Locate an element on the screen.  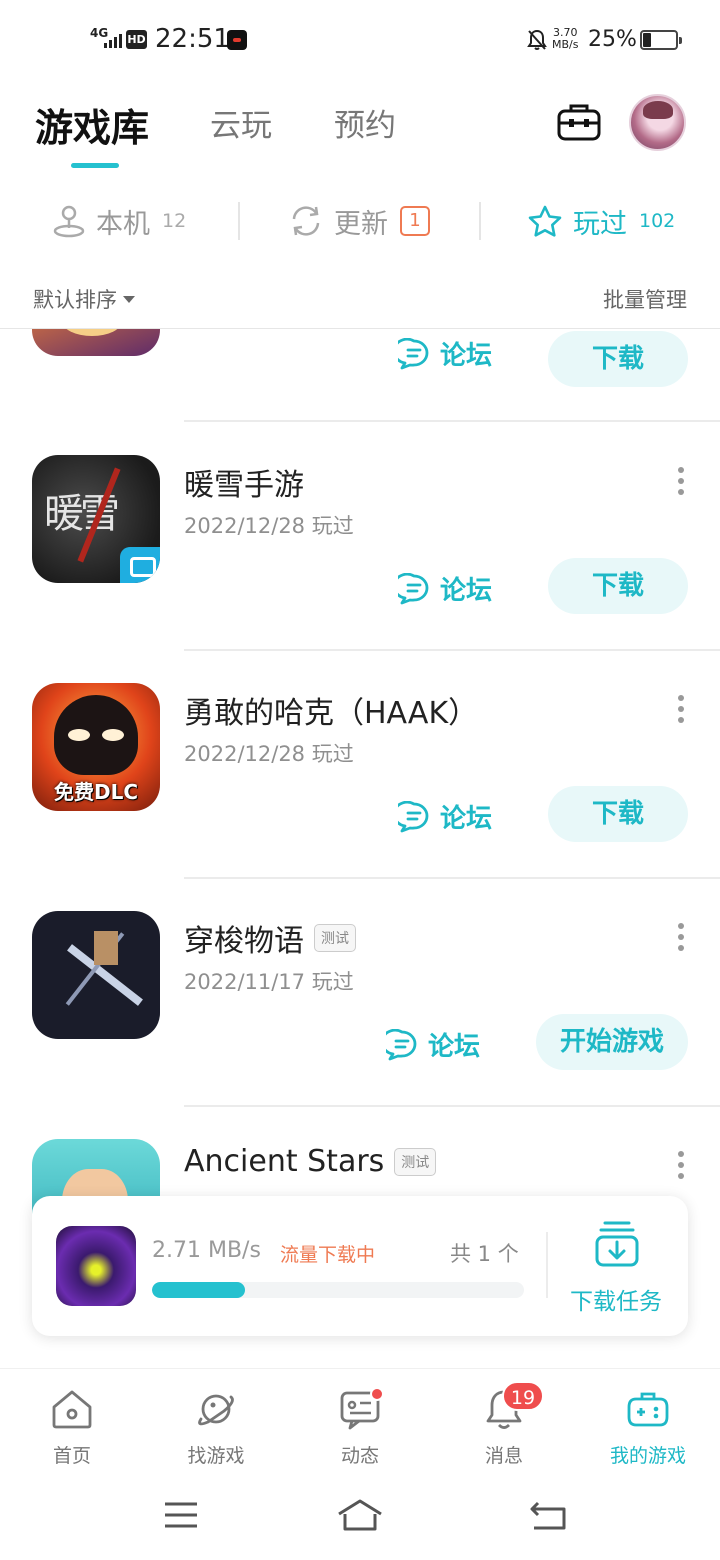
sort-dropdown: 默认排序 is located at coordinates (84, 299).